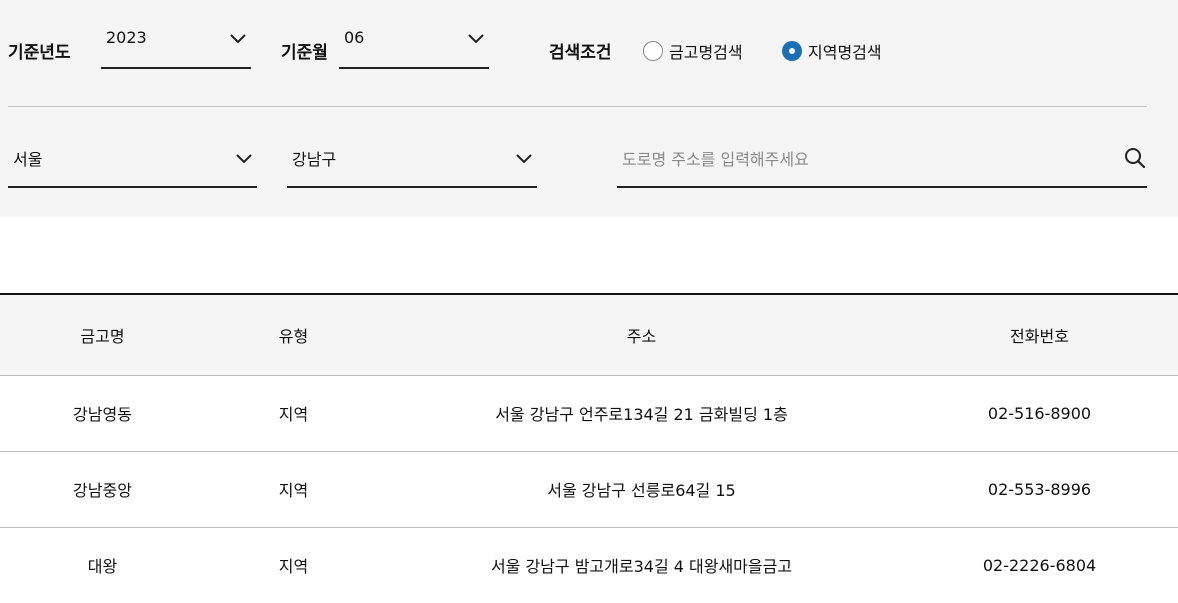 This screenshot has height=603, width=1178. Describe the element at coordinates (862, 159) in the screenshot. I see `address-search-input` at that location.